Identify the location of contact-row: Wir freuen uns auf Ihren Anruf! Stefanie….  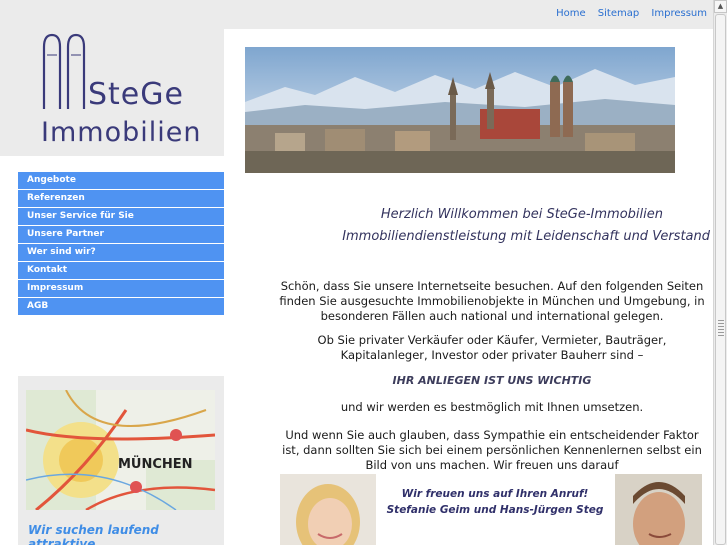
(491, 509).